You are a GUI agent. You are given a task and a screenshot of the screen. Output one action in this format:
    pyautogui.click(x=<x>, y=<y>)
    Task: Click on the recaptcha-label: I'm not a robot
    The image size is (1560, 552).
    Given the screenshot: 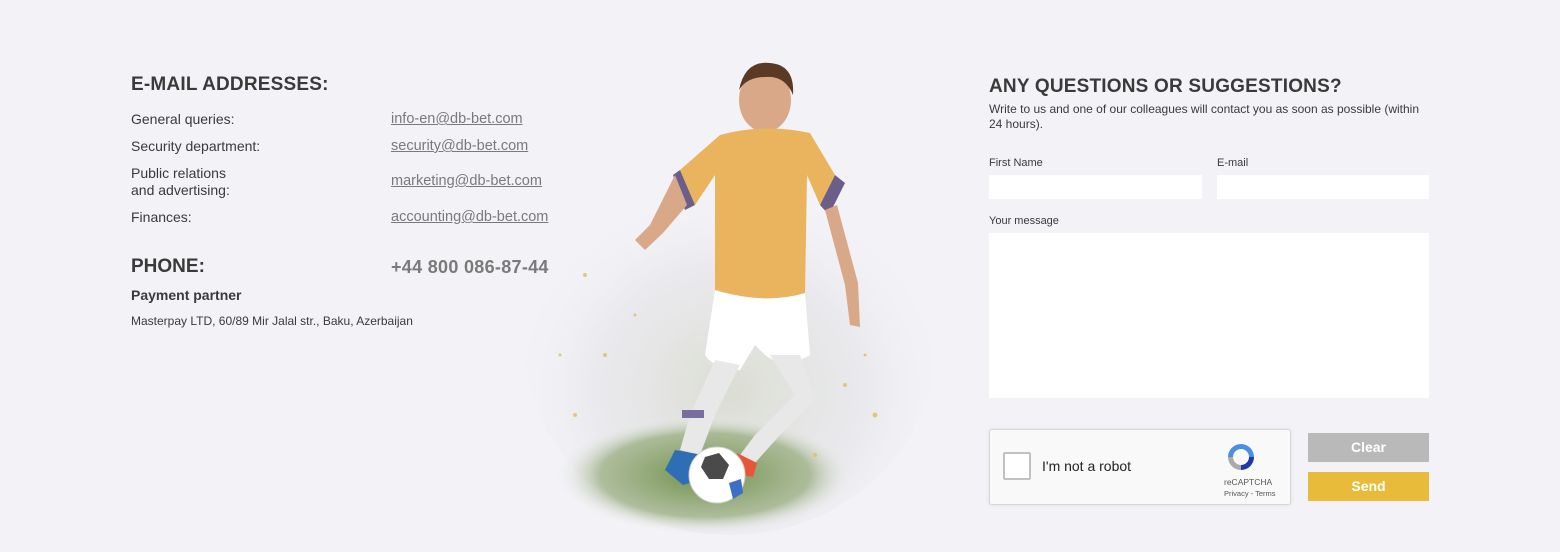 What is the action you would take?
    pyautogui.click(x=1087, y=466)
    